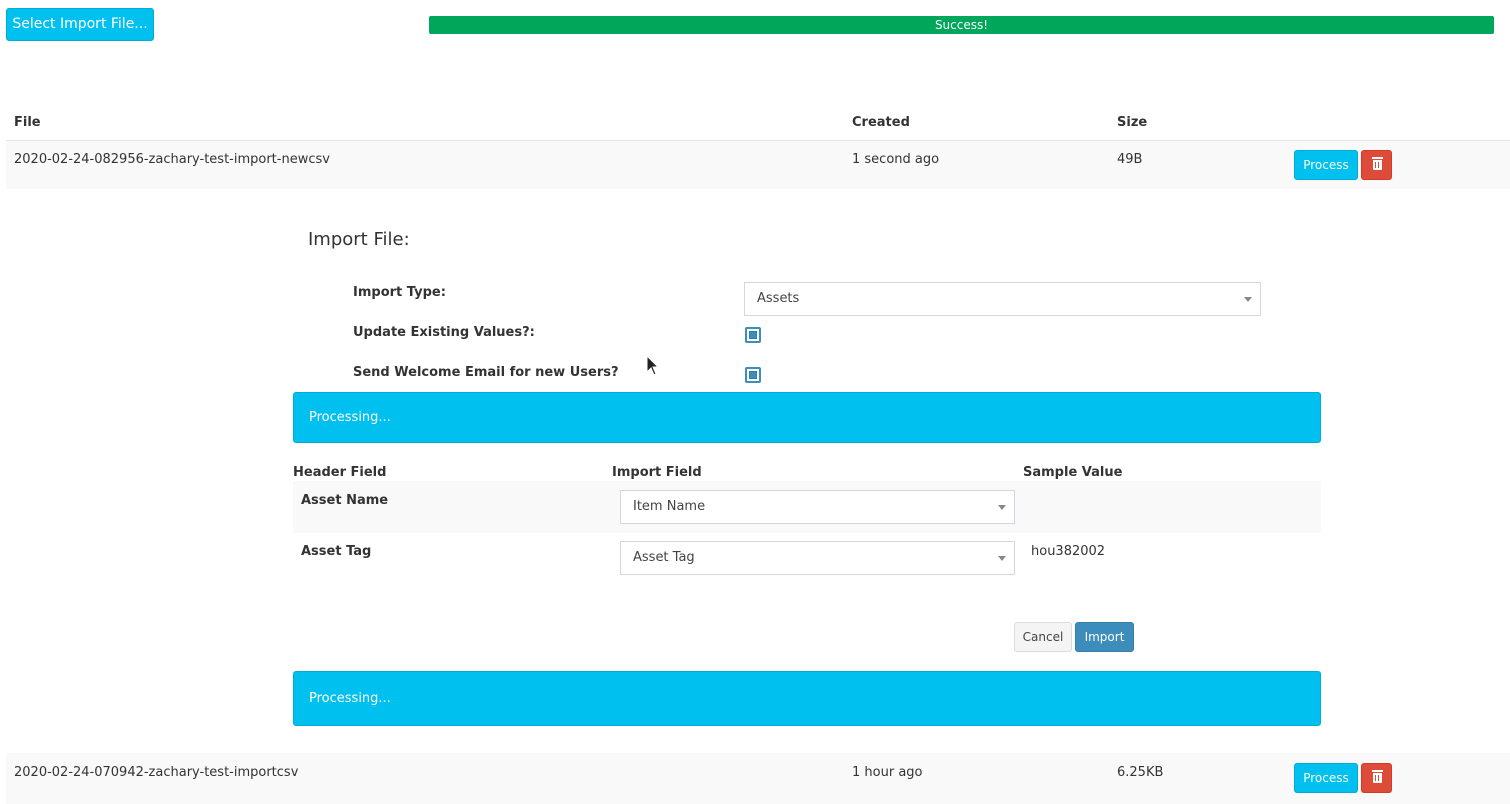 Image resolution: width=1510 pixels, height=804 pixels. I want to click on sample-value: hou382002, so click(1068, 551).